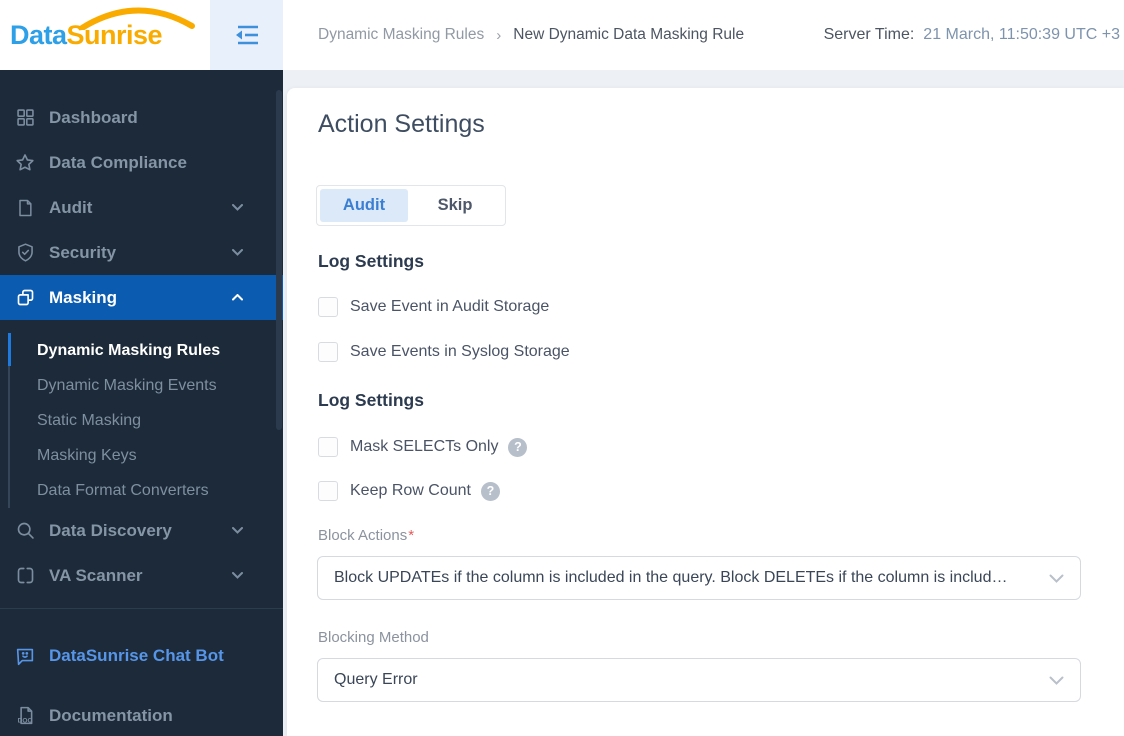 Image resolution: width=1124 pixels, height=736 pixels. What do you see at coordinates (110, 530) in the screenshot?
I see `sidebar-item-label: Data Discovery` at bounding box center [110, 530].